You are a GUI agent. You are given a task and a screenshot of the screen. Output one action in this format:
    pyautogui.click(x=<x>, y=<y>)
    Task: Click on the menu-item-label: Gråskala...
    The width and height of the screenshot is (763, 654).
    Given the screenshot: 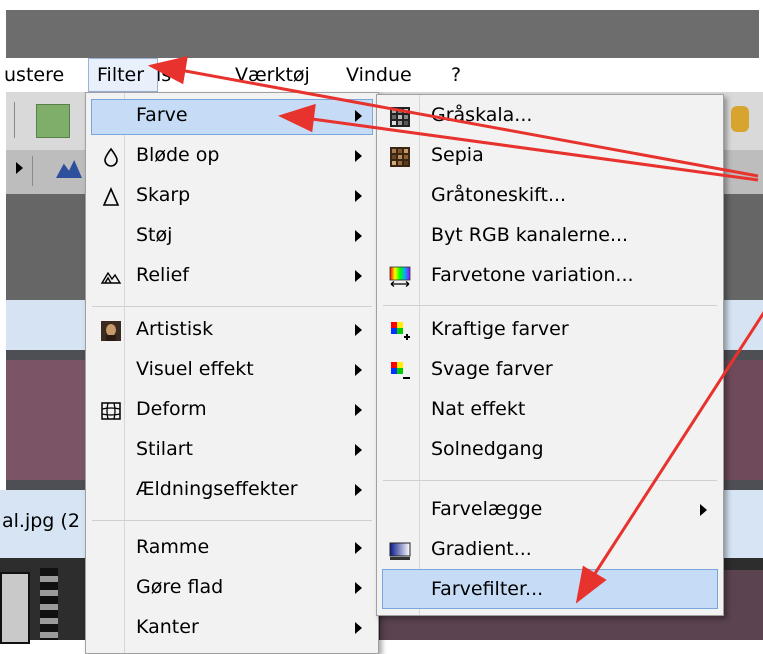 What is the action you would take?
    pyautogui.click(x=482, y=115)
    